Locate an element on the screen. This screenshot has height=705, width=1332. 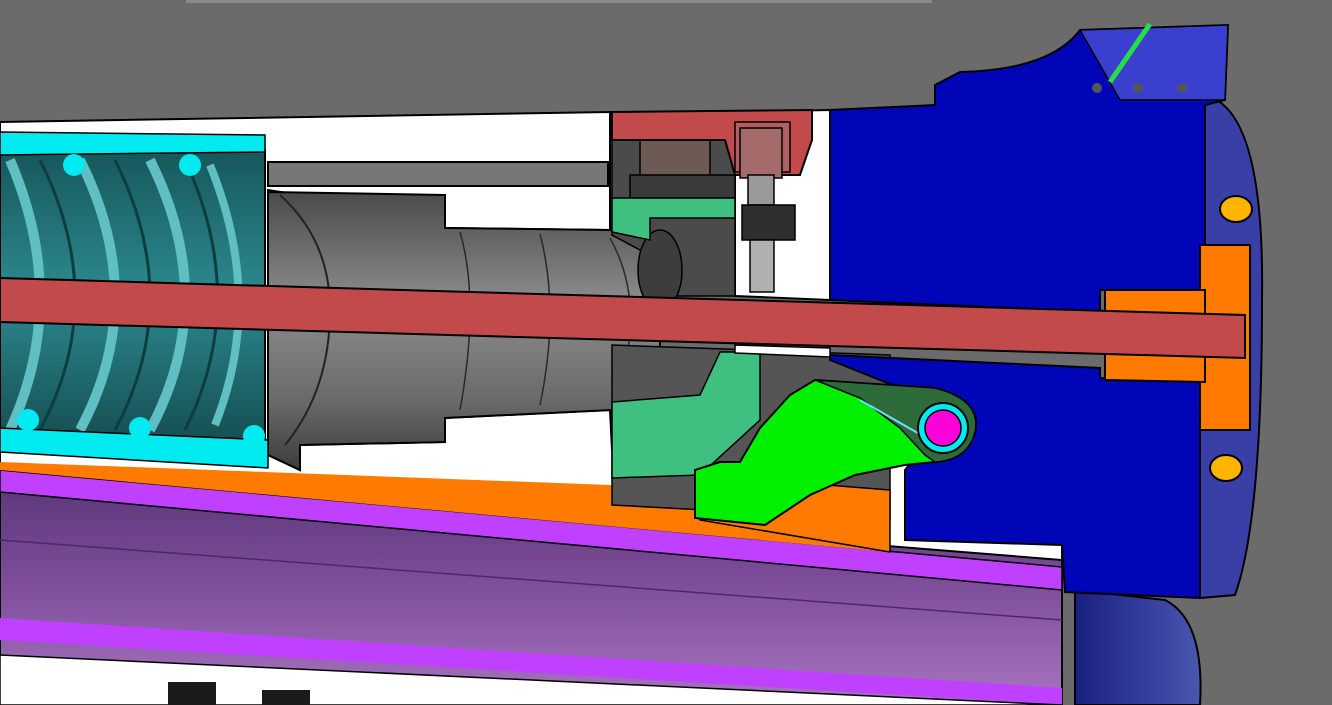
rod-upper is located at coordinates (438, 174).